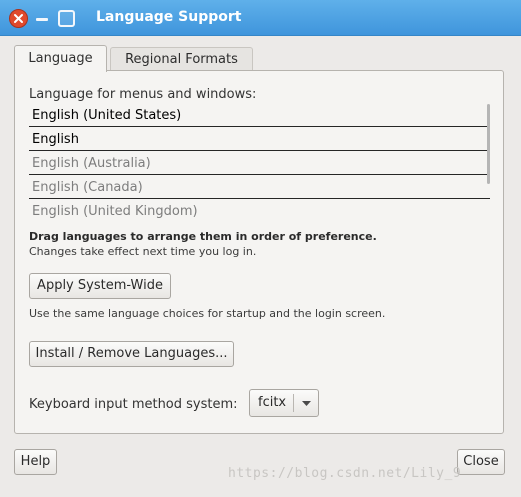 The image size is (521, 497). What do you see at coordinates (306, 403) in the screenshot?
I see `chevron-down-icon` at bounding box center [306, 403].